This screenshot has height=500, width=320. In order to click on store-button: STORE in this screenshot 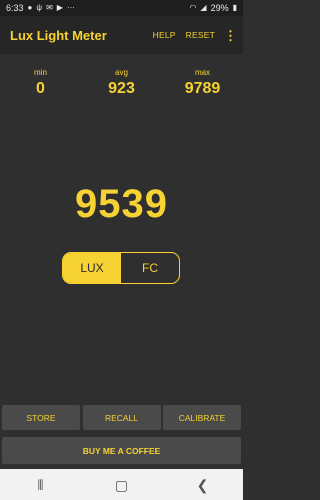, I will do `click(41, 417)`.